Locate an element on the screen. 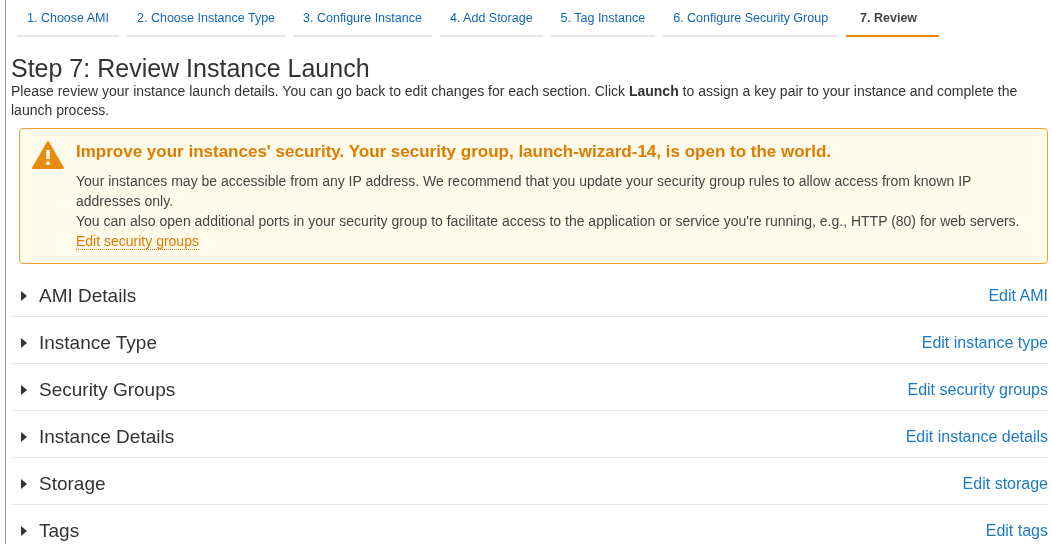  edit-section-link: Edit AMI is located at coordinates (1018, 295).